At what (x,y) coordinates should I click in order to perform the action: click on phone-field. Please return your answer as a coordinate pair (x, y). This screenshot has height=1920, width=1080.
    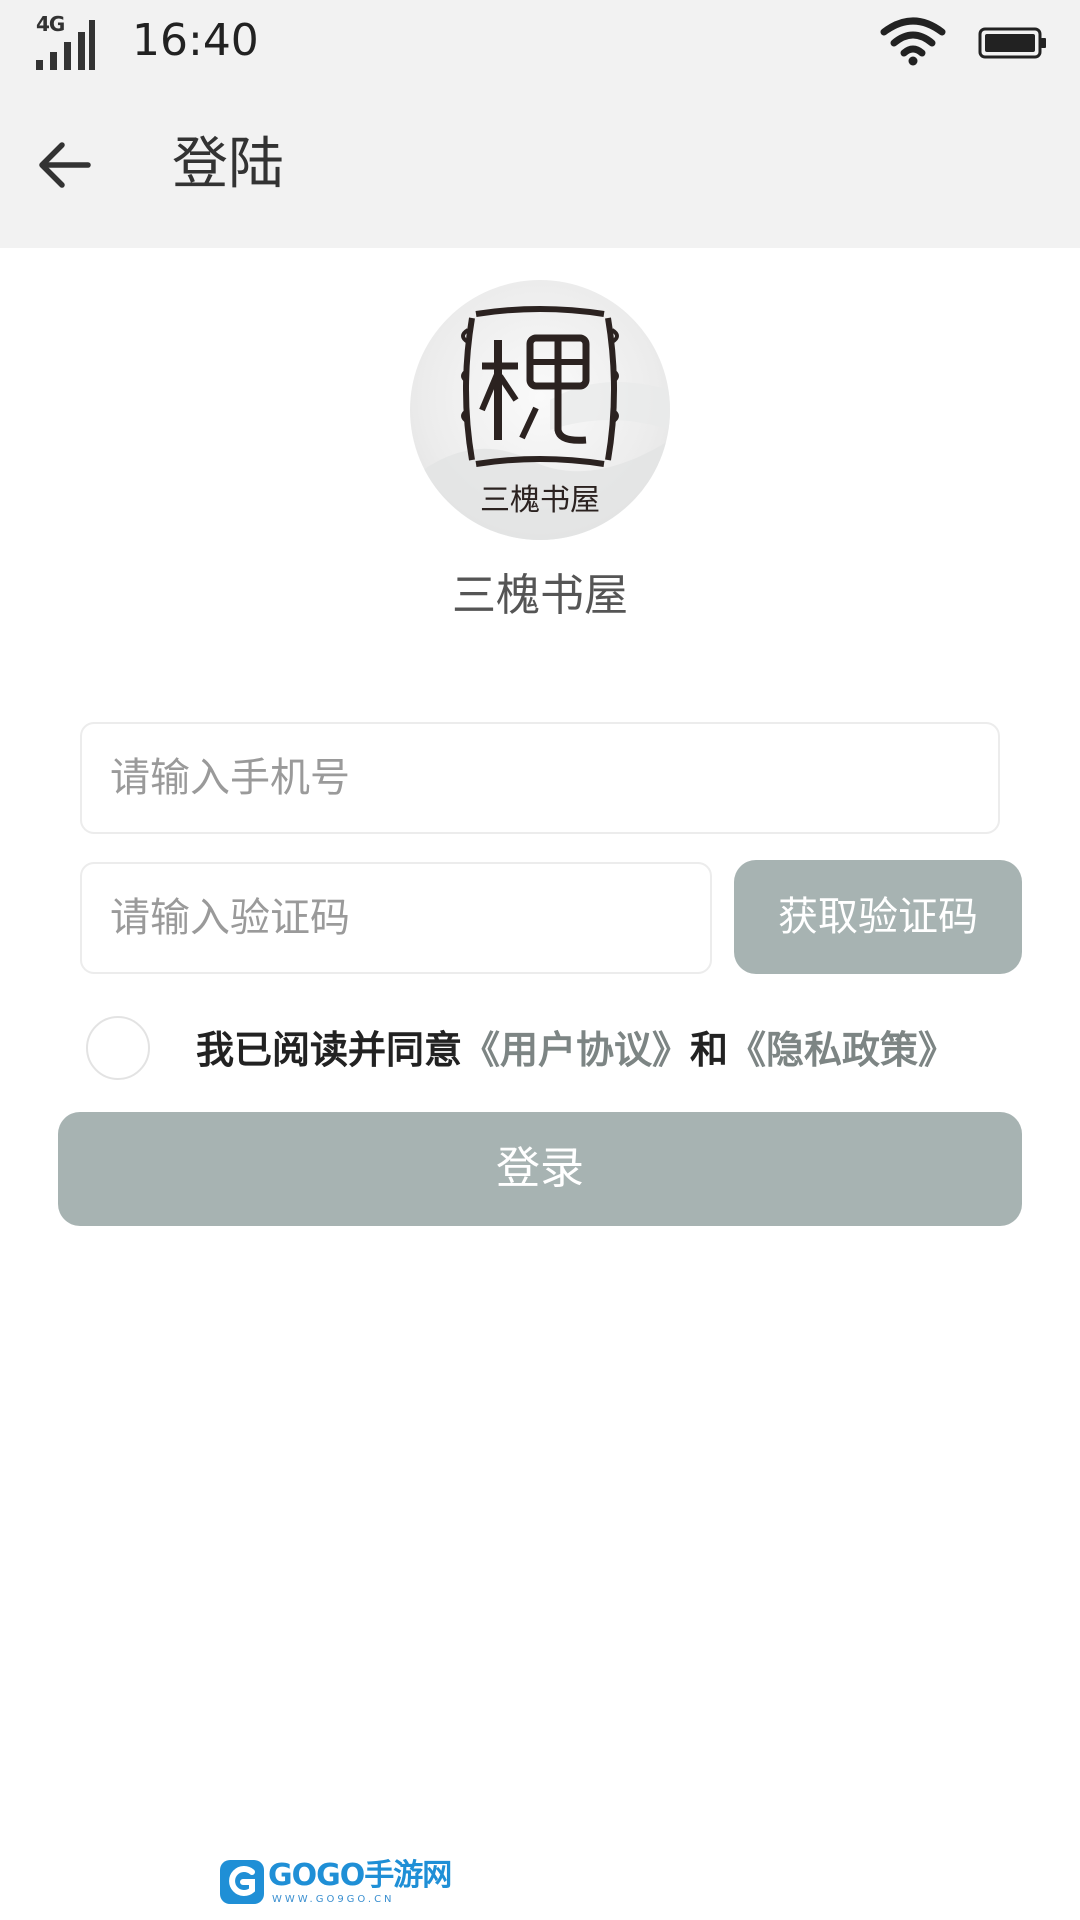
    Looking at the image, I should click on (540, 778).